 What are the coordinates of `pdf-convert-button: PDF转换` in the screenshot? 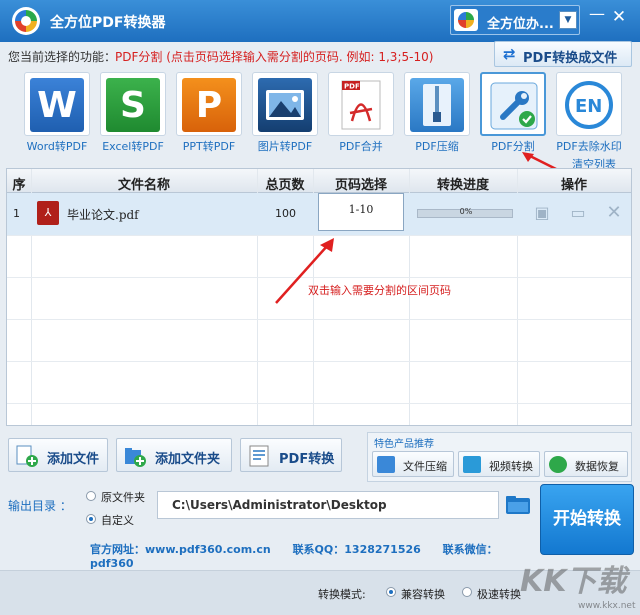 It's located at (291, 455).